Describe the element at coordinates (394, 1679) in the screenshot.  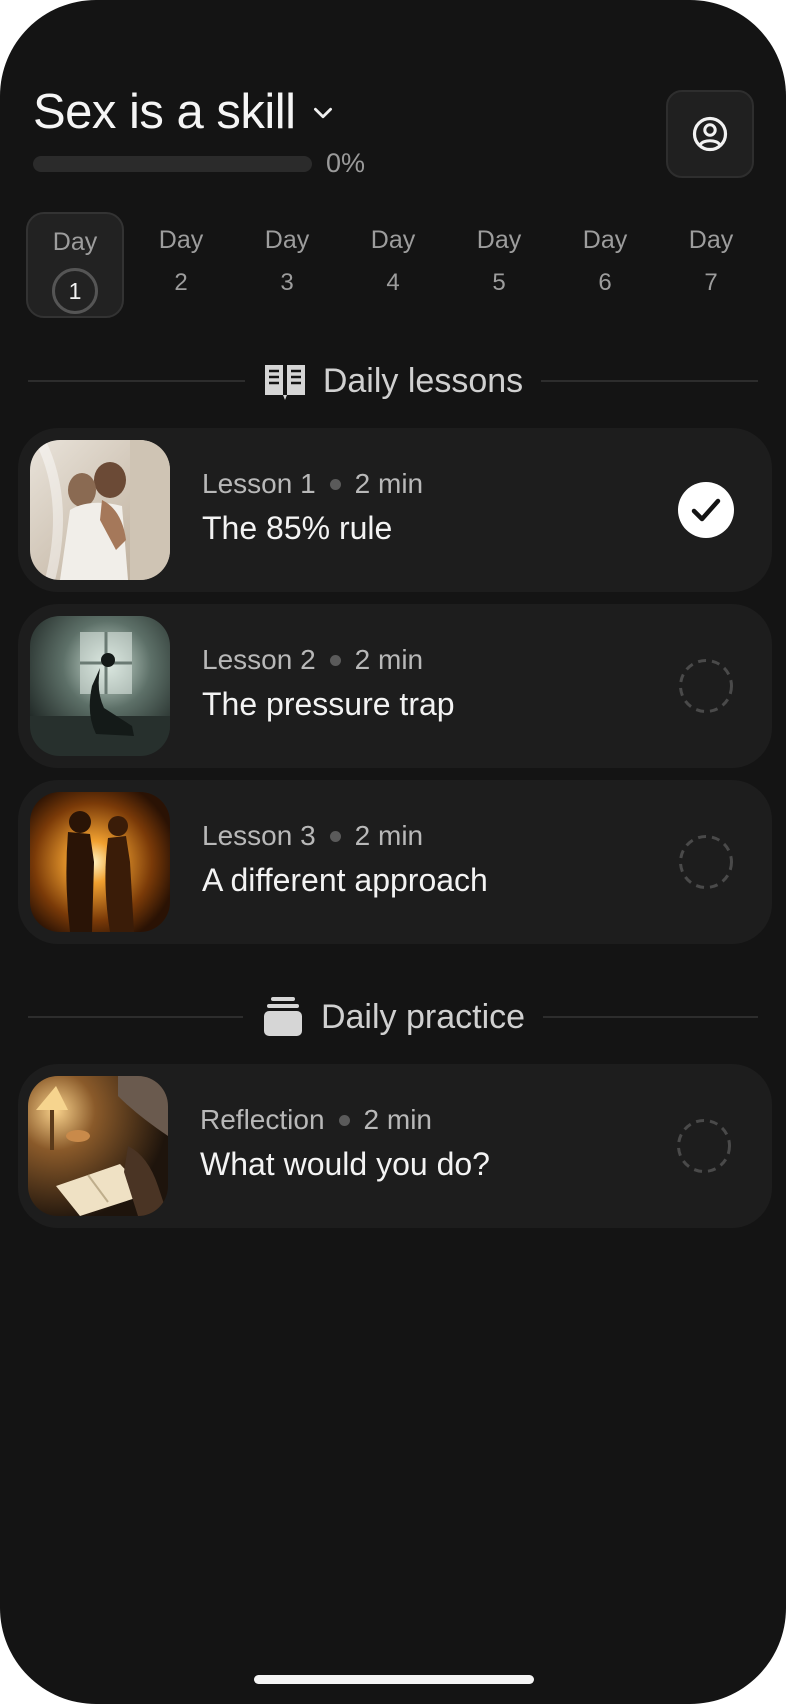
I see `home-indicator` at that location.